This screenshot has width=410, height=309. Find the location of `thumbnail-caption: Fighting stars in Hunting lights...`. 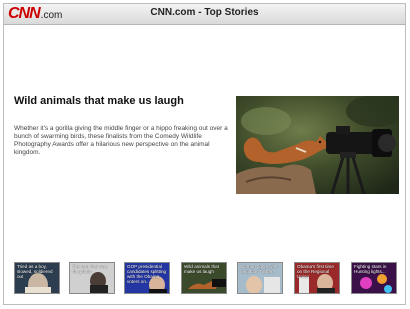

thumbnail-caption: Fighting stars in Hunting lights... is located at coordinates (370, 269).